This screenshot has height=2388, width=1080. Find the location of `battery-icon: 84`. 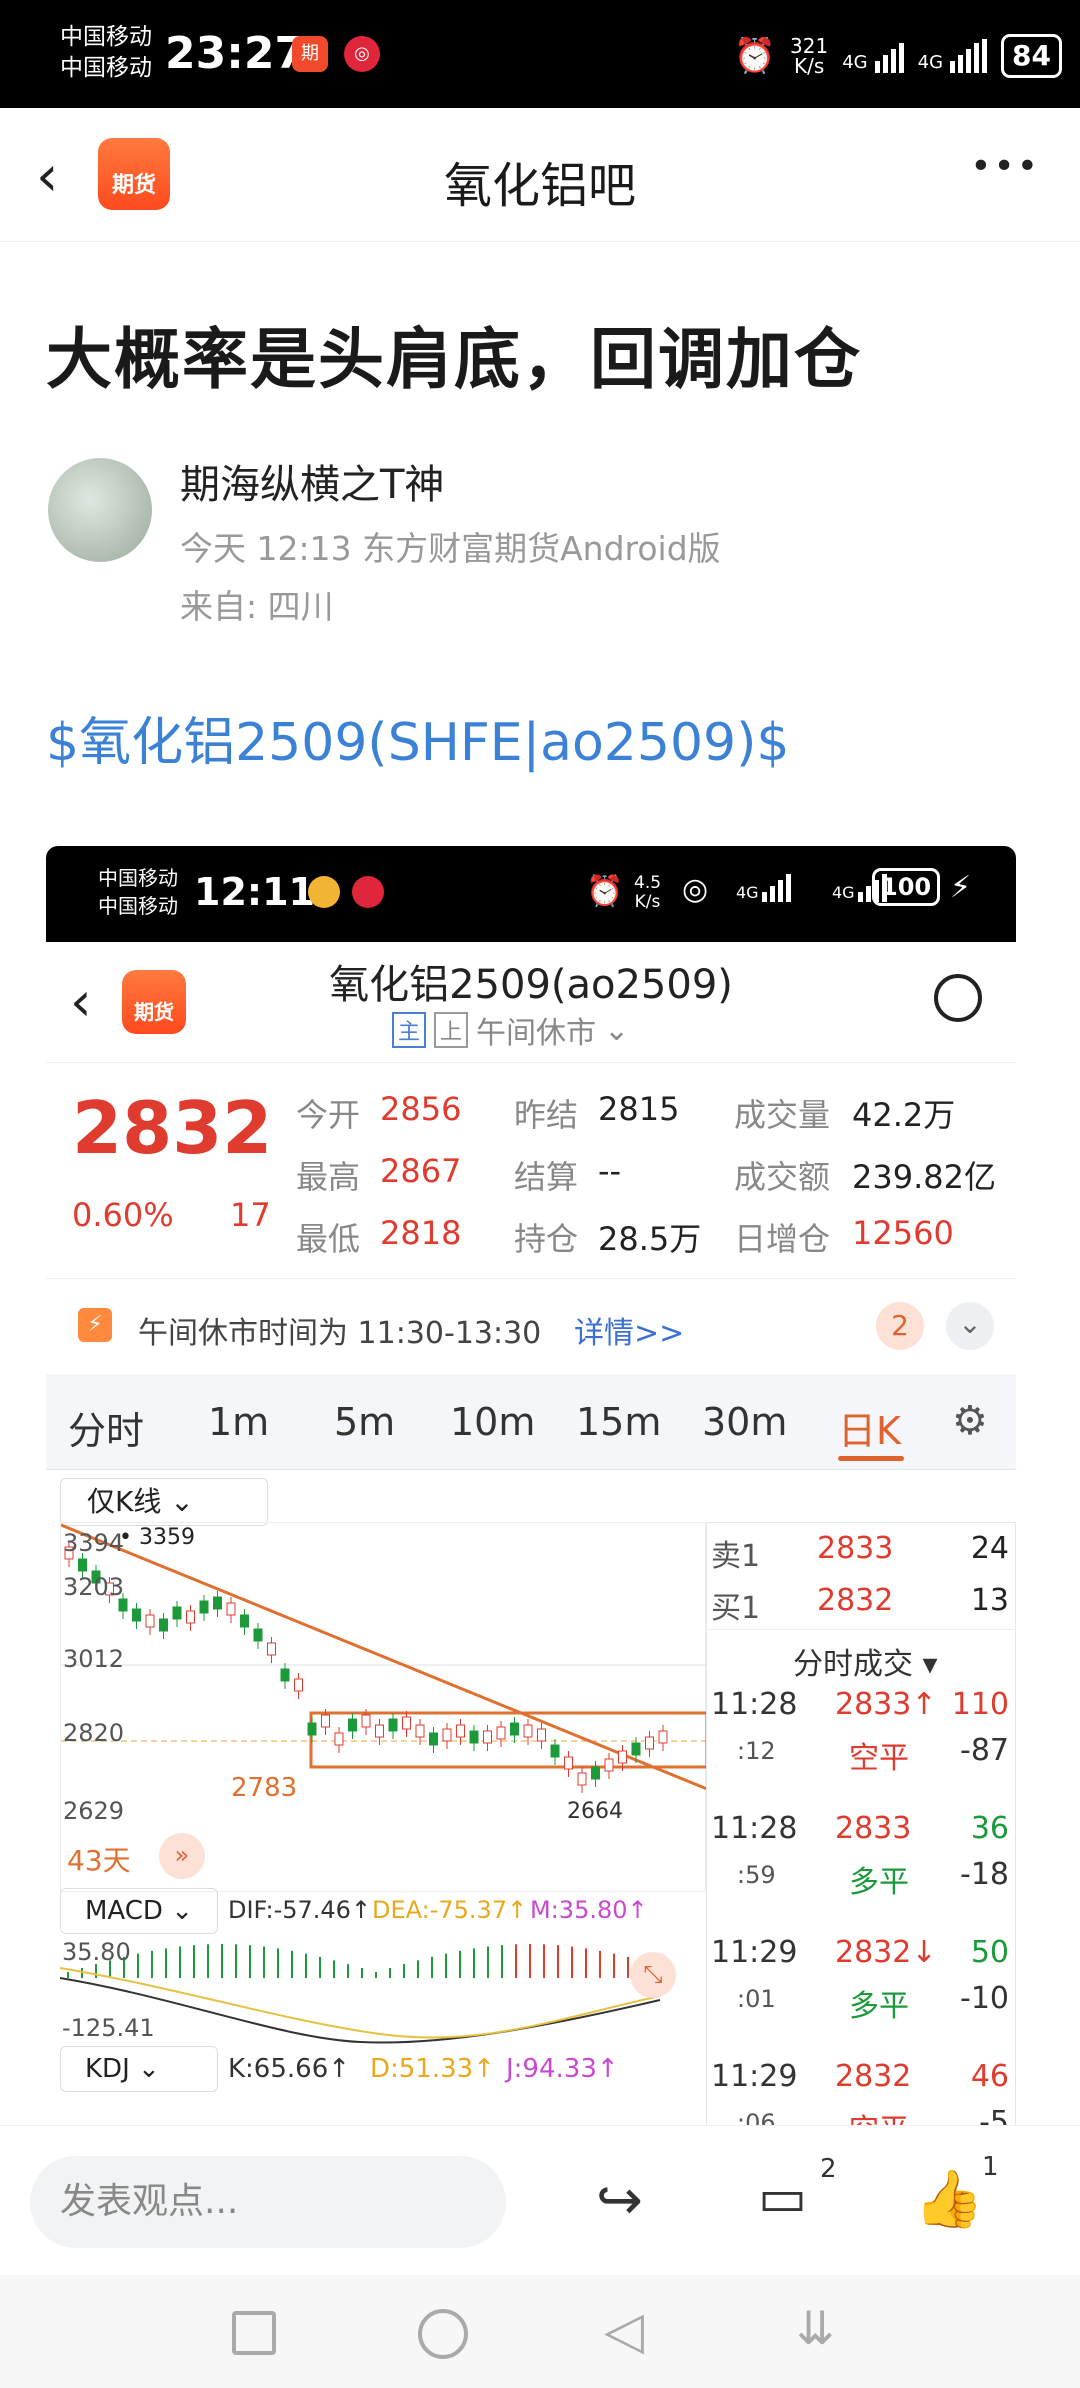

battery-icon: 84 is located at coordinates (1031, 56).